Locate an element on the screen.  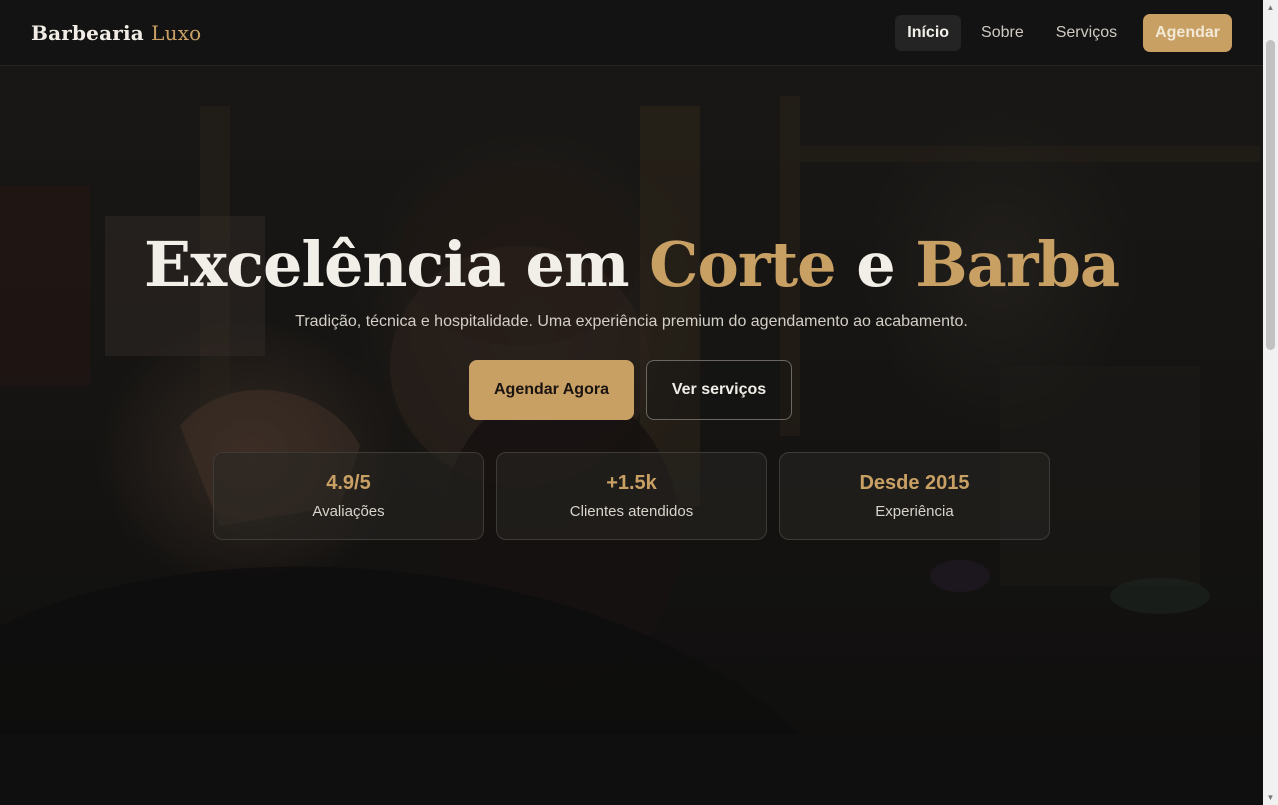
hero-actions: Agendar Agora Ver serviços is located at coordinates (630, 390).